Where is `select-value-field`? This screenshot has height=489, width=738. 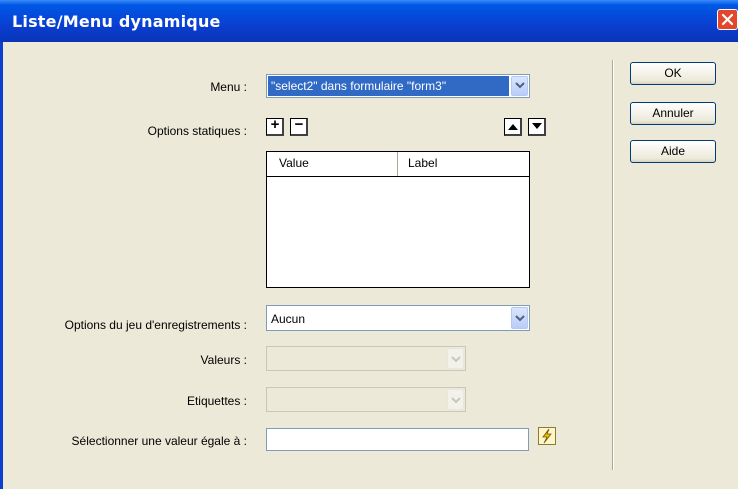 select-value-field is located at coordinates (397, 439).